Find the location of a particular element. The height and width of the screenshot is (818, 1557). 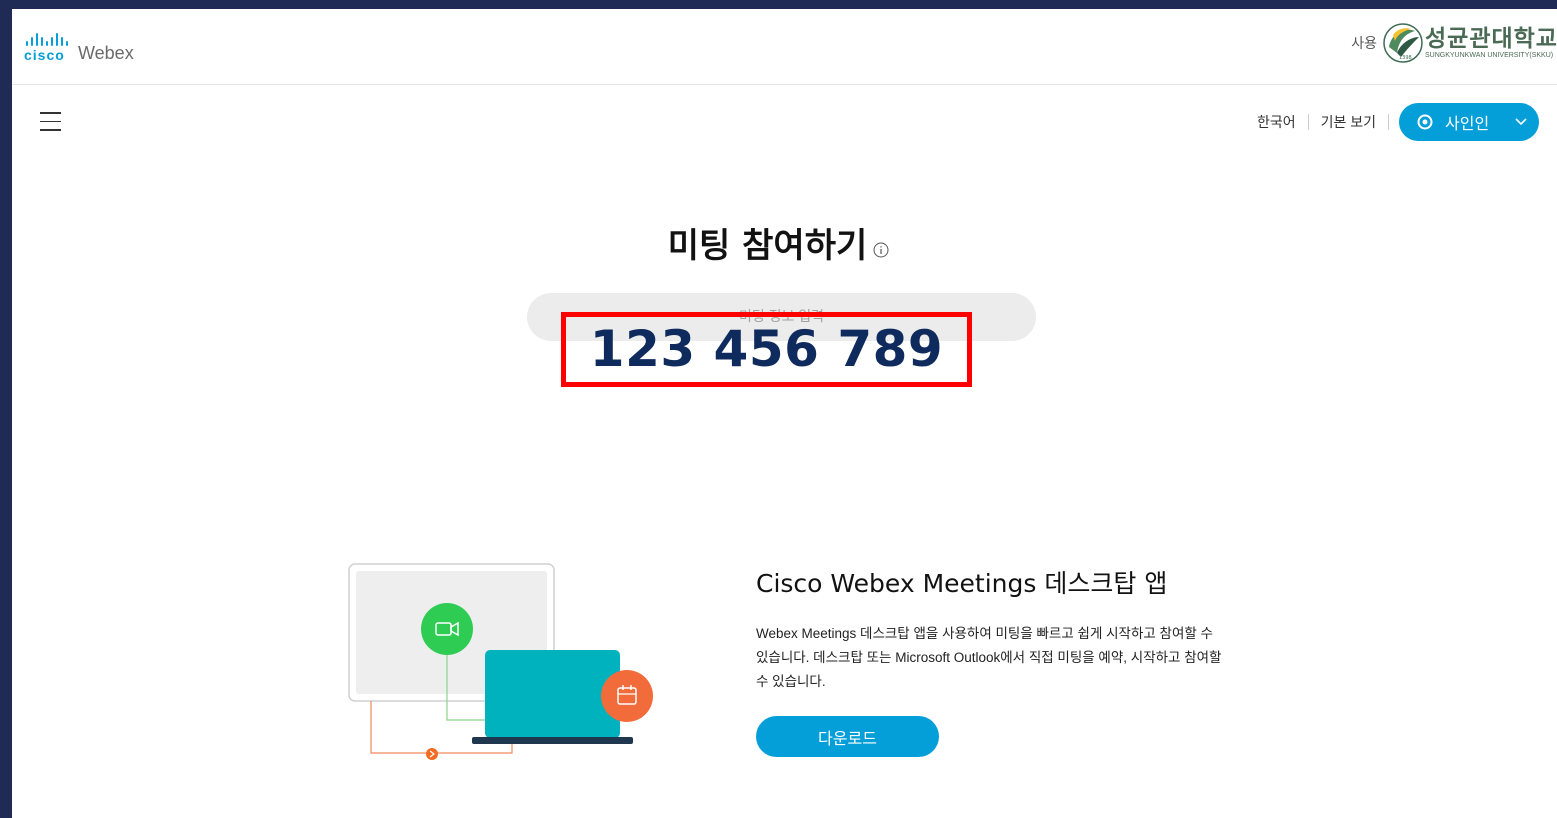

promo-title: Cisco Webex Meetings 데스크탑 앱 is located at coordinates (962, 583).